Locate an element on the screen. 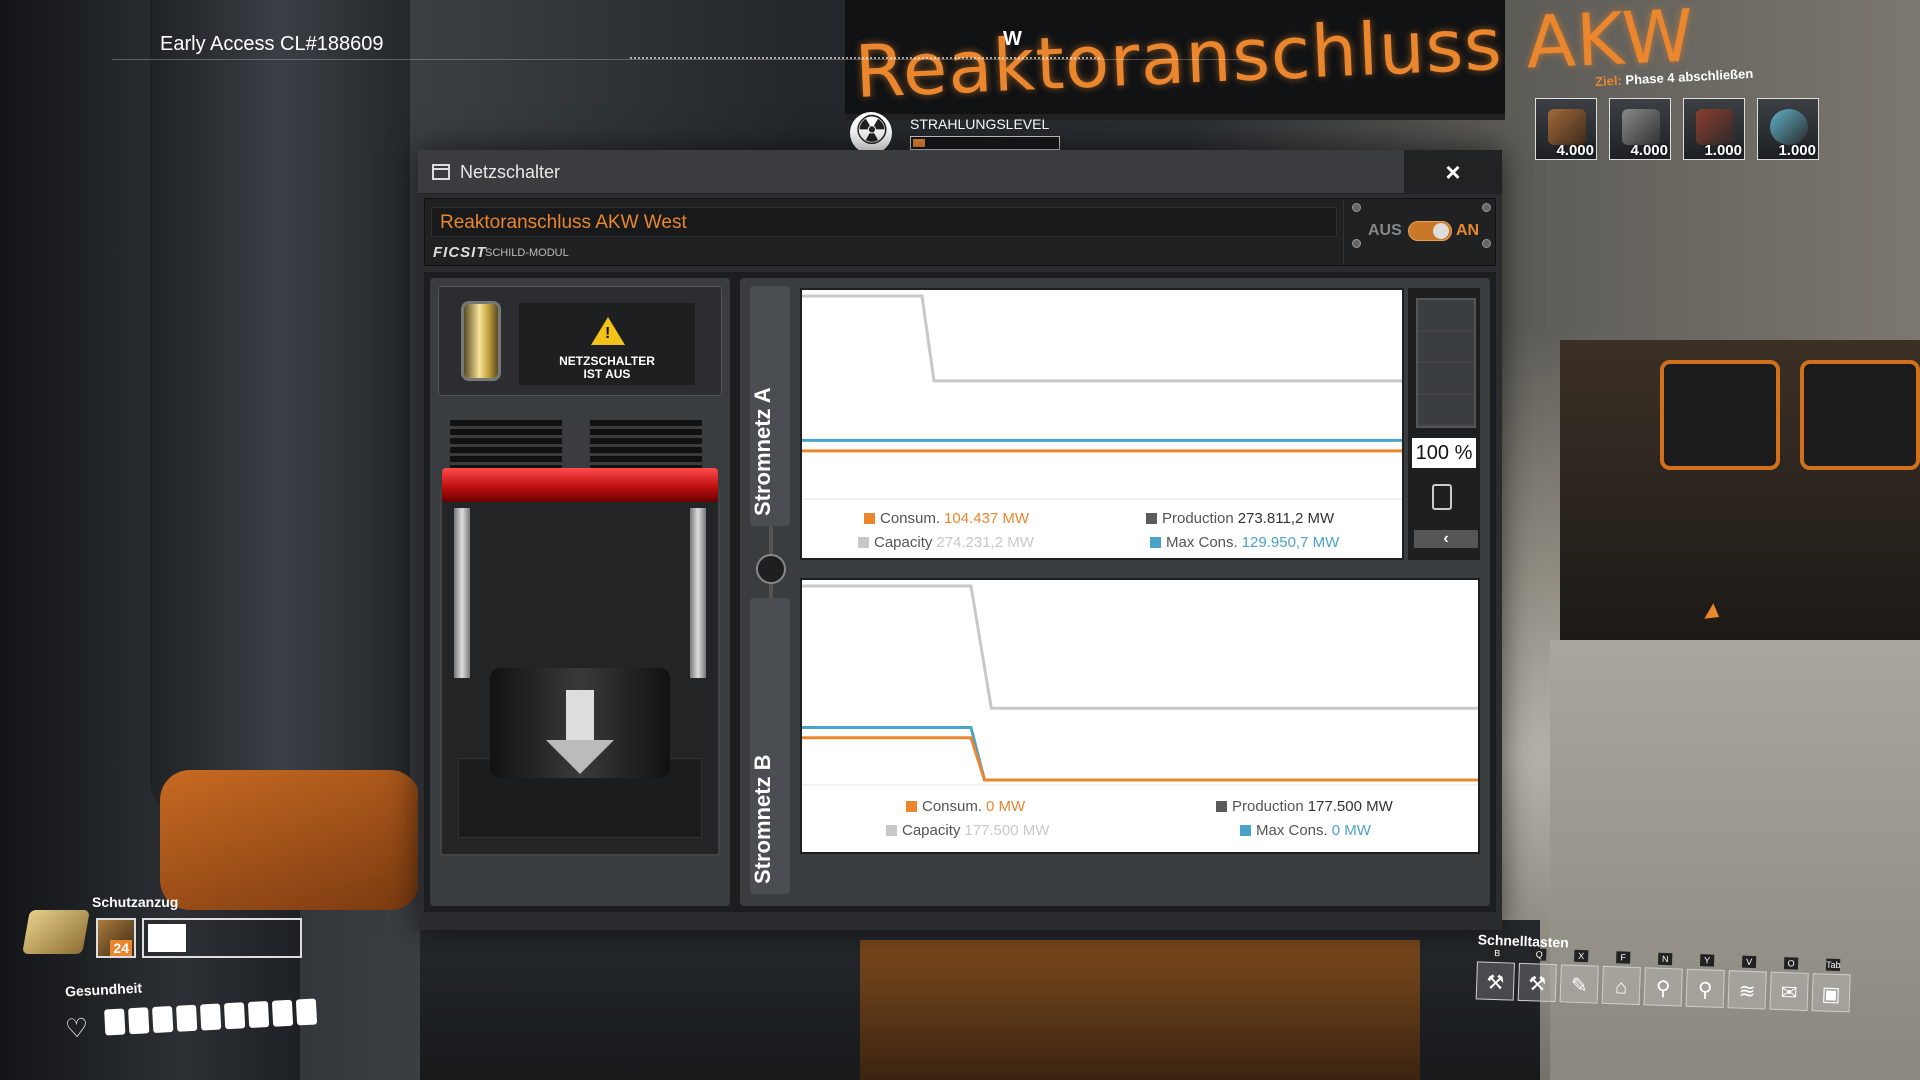 The height and width of the screenshot is (1080, 1920). series-line-max-cons is located at coordinates (1140, 754).